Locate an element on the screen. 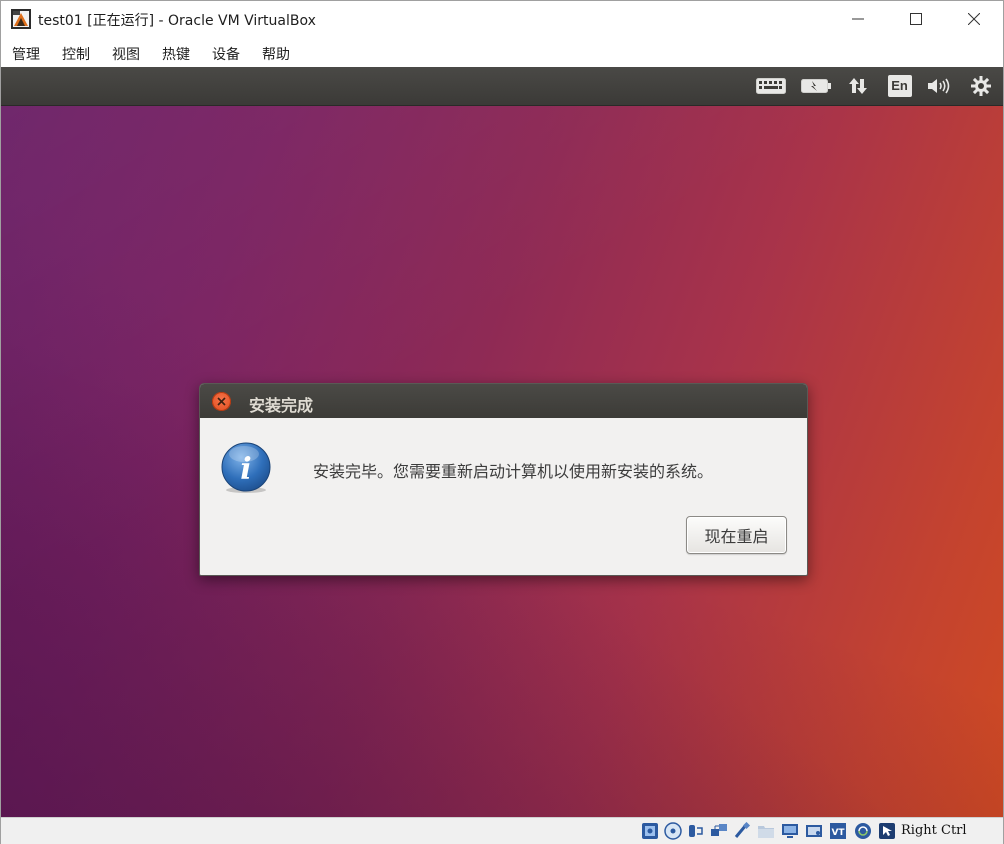 The height and width of the screenshot is (844, 1004). guest-top-panel: En is located at coordinates (502, 86).